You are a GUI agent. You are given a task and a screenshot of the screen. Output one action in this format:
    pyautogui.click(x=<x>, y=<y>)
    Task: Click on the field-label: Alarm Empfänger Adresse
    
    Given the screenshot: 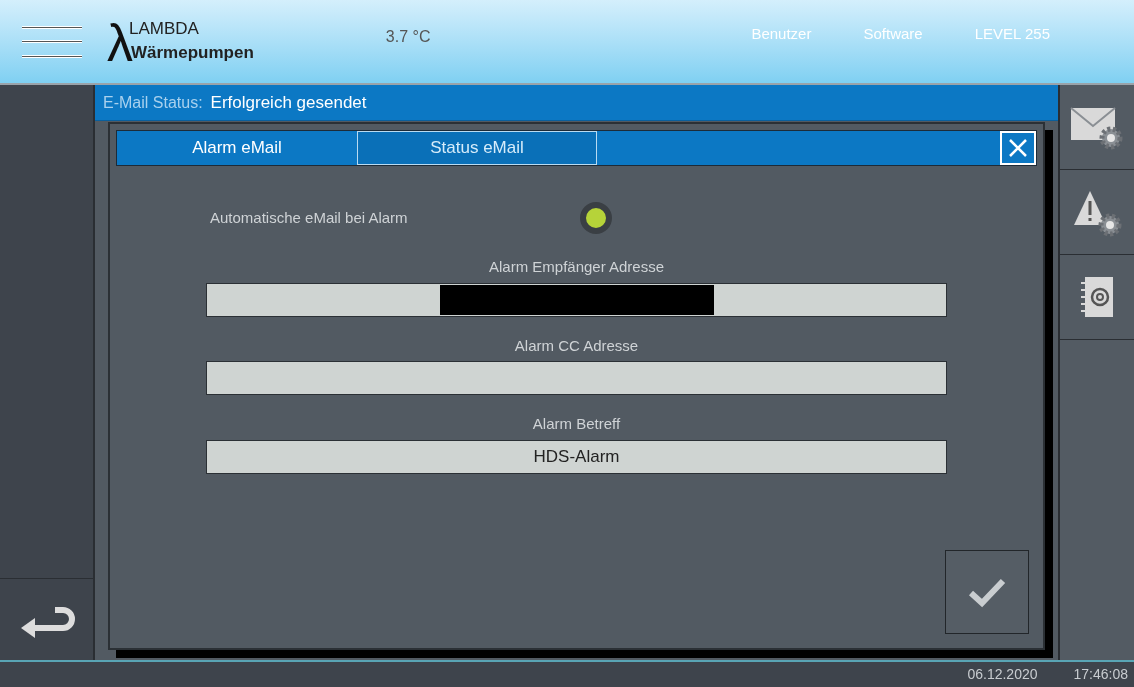 What is the action you would take?
    pyautogui.click(x=576, y=267)
    